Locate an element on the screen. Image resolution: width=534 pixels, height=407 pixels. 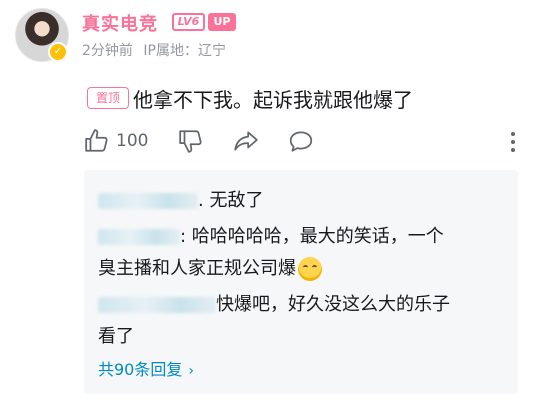
reply-text: 看了 is located at coordinates (116, 336).